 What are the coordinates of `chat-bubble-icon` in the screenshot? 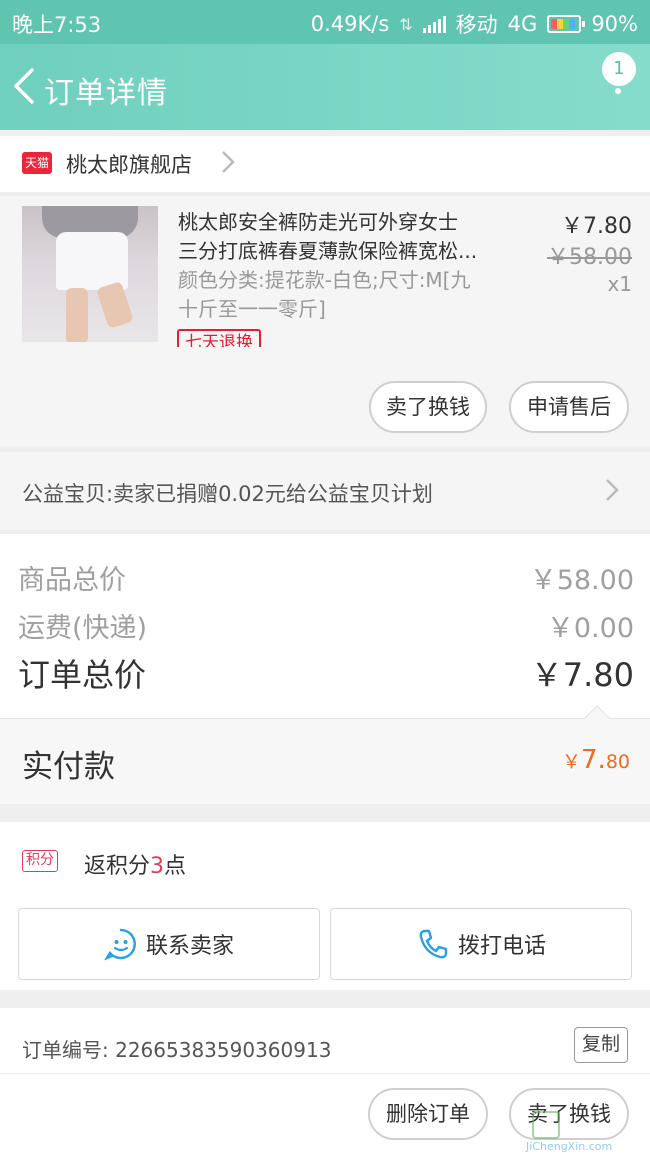 It's located at (120, 944).